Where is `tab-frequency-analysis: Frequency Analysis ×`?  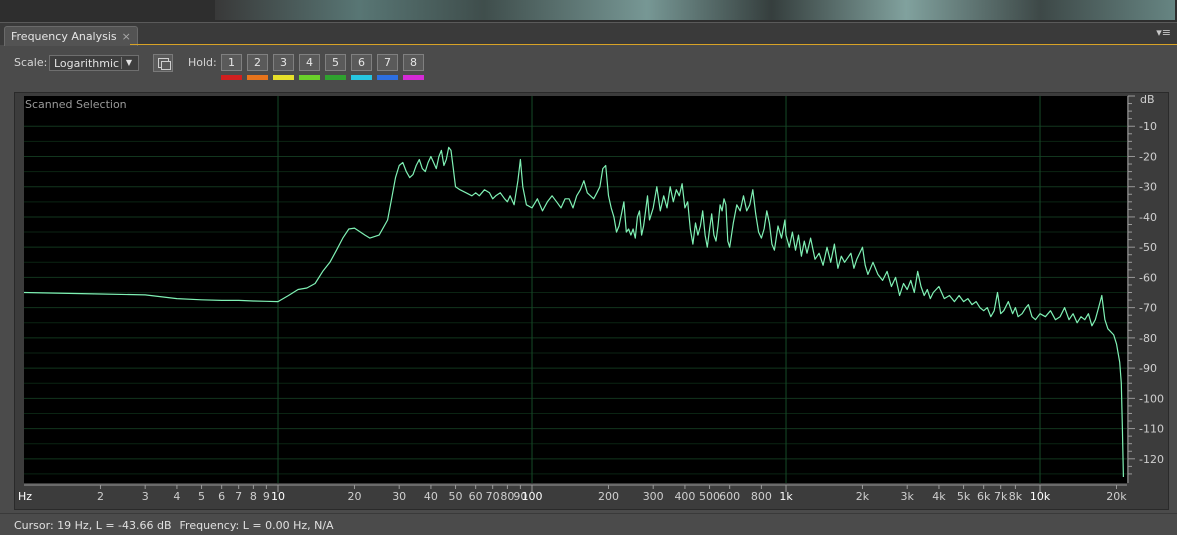 tab-frequency-analysis: Frequency Analysis × is located at coordinates (71, 36).